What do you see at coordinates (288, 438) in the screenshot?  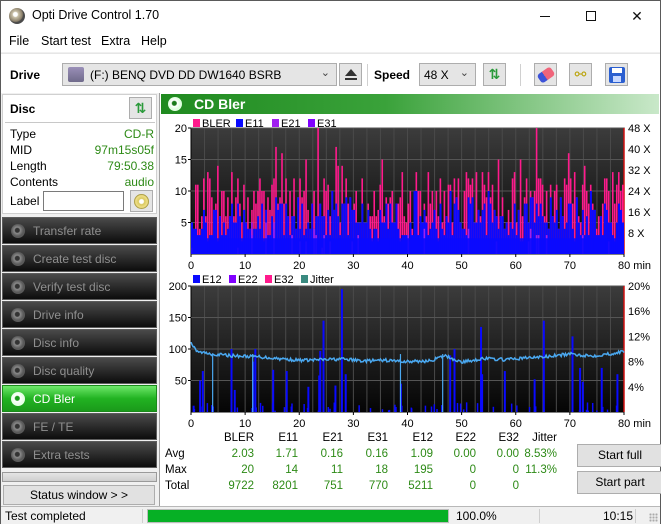 I see `stats-header: E11` at bounding box center [288, 438].